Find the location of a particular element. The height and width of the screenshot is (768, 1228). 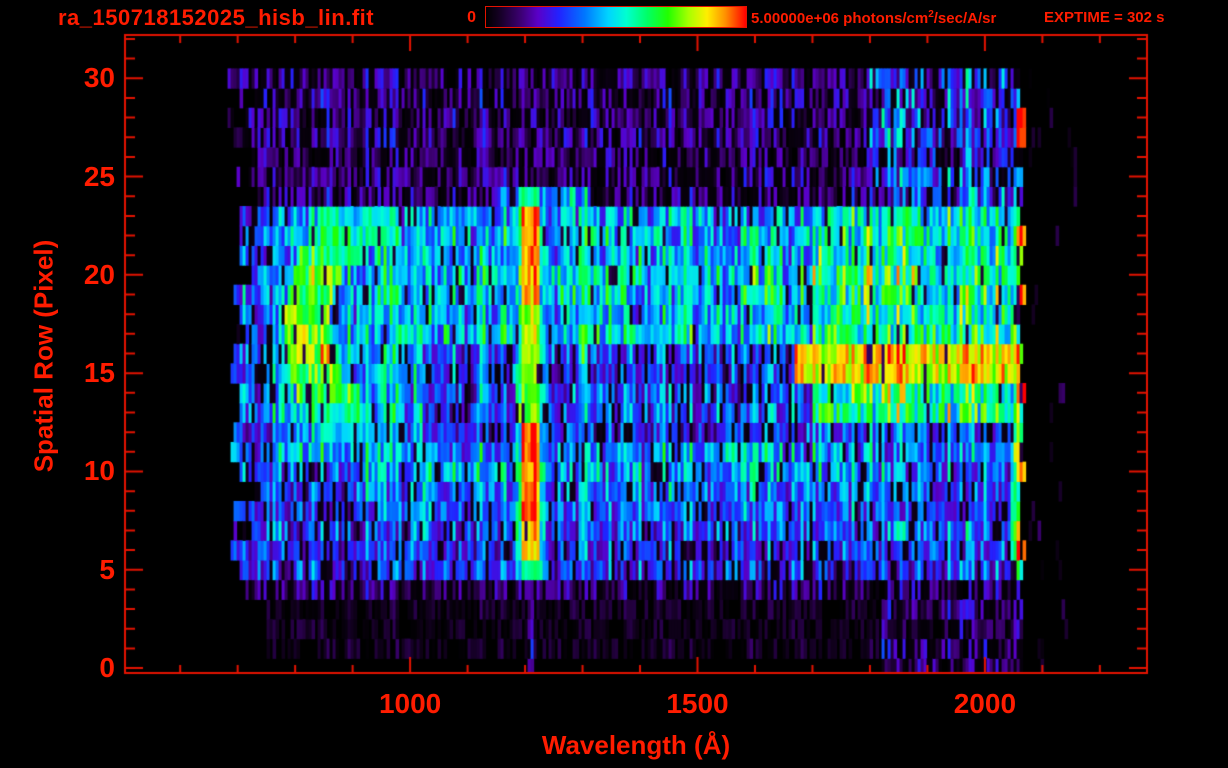

y-tick-label: 10 is located at coordinates (99, 471).